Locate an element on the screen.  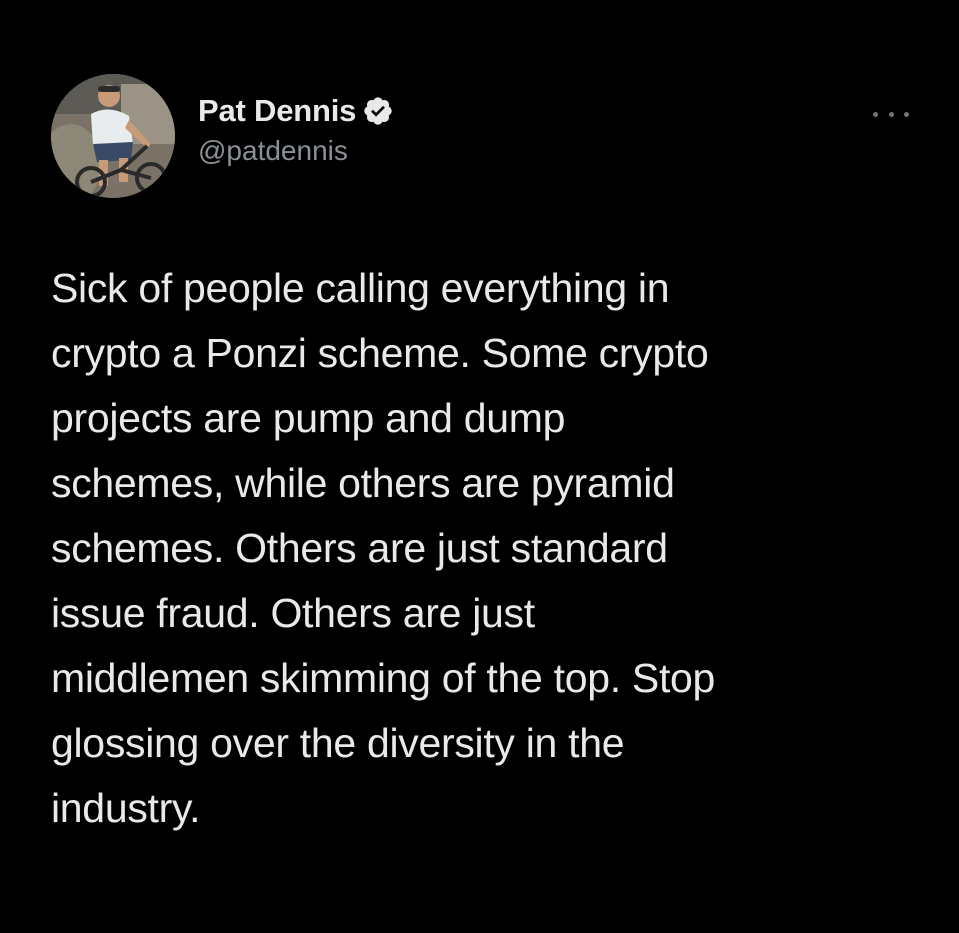
author-name-row: Pat Dennis is located at coordinates (296, 111).